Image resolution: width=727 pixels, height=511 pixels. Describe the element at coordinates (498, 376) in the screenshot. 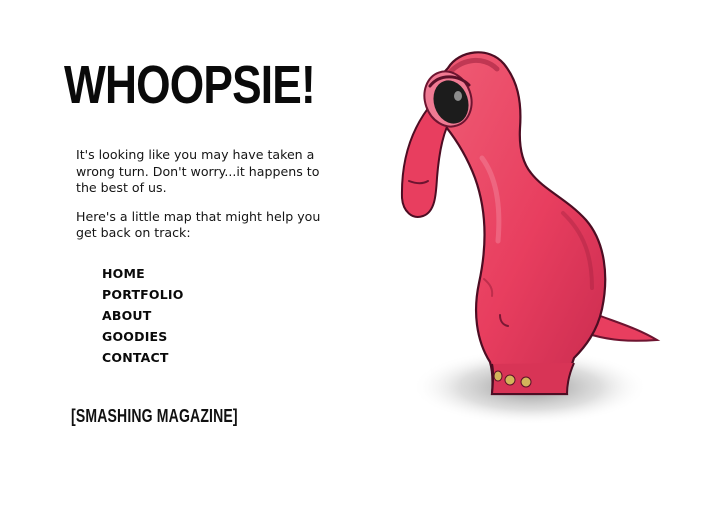

I see `toe-left-icon` at that location.